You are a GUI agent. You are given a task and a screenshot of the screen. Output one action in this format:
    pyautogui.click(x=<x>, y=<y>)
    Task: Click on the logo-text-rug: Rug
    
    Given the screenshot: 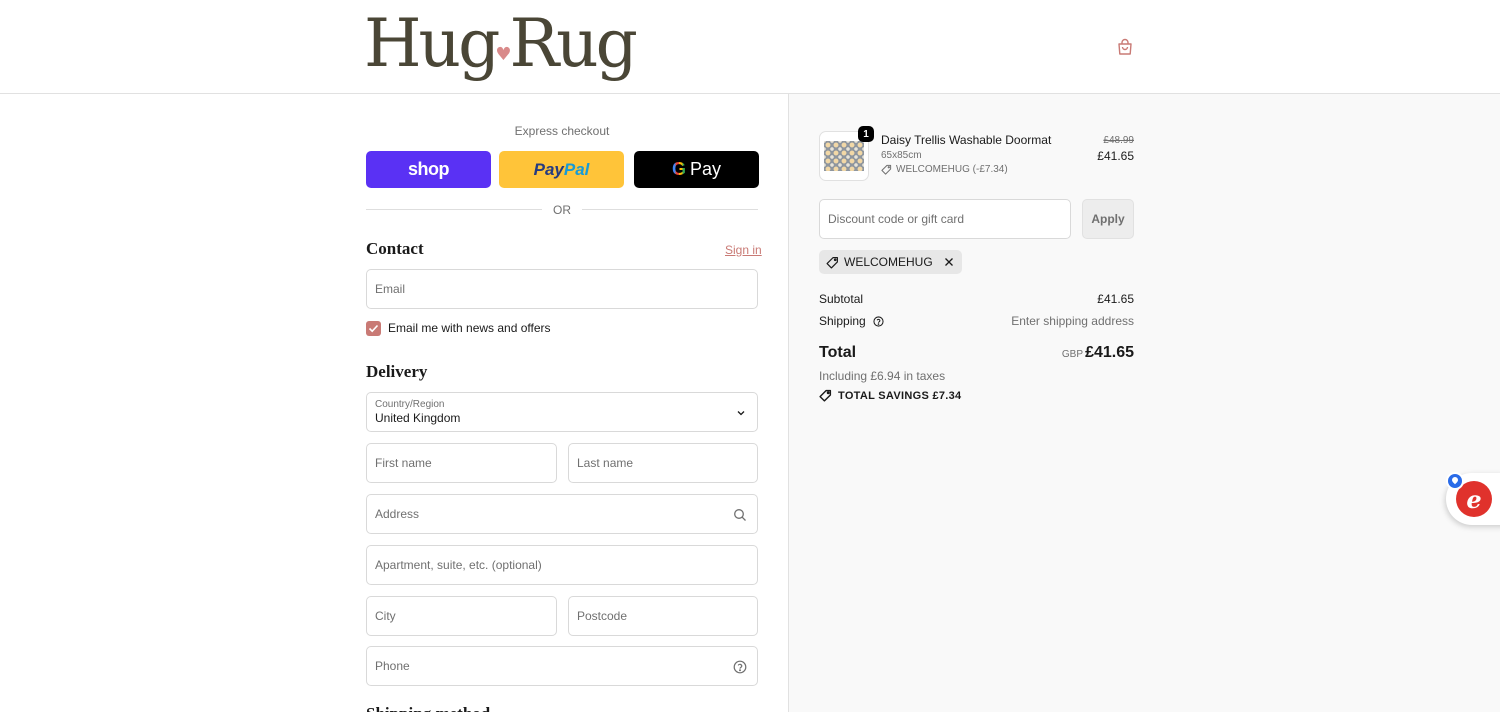 What is the action you would take?
    pyautogui.click(x=573, y=43)
    